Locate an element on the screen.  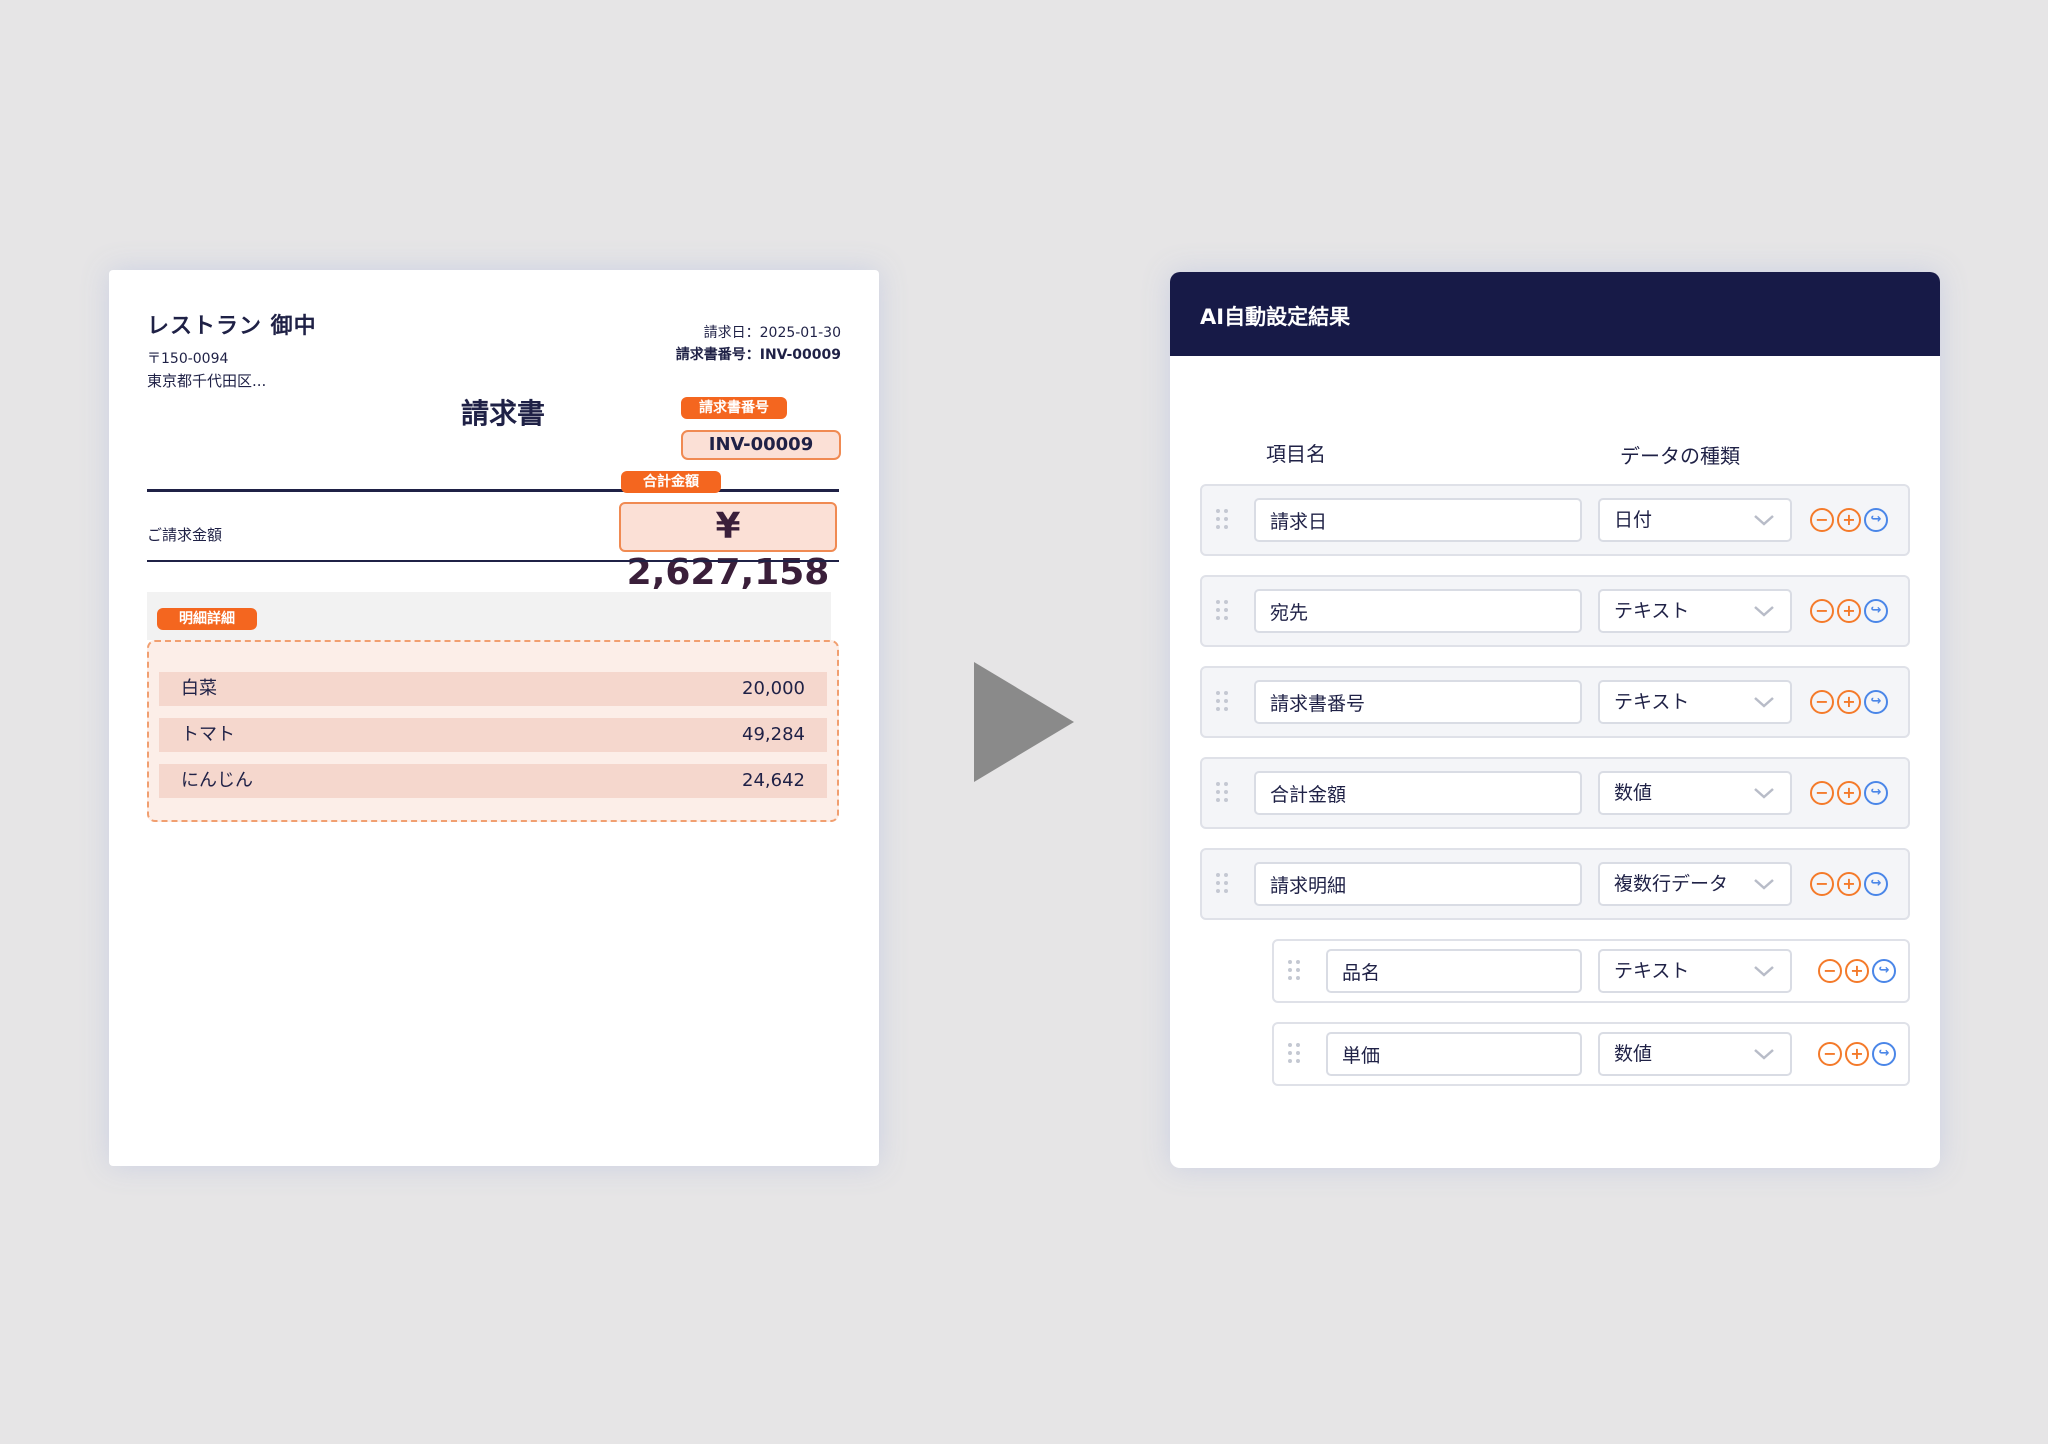
invoice-postal-code: 〒150-0094 is located at coordinates (188, 359).